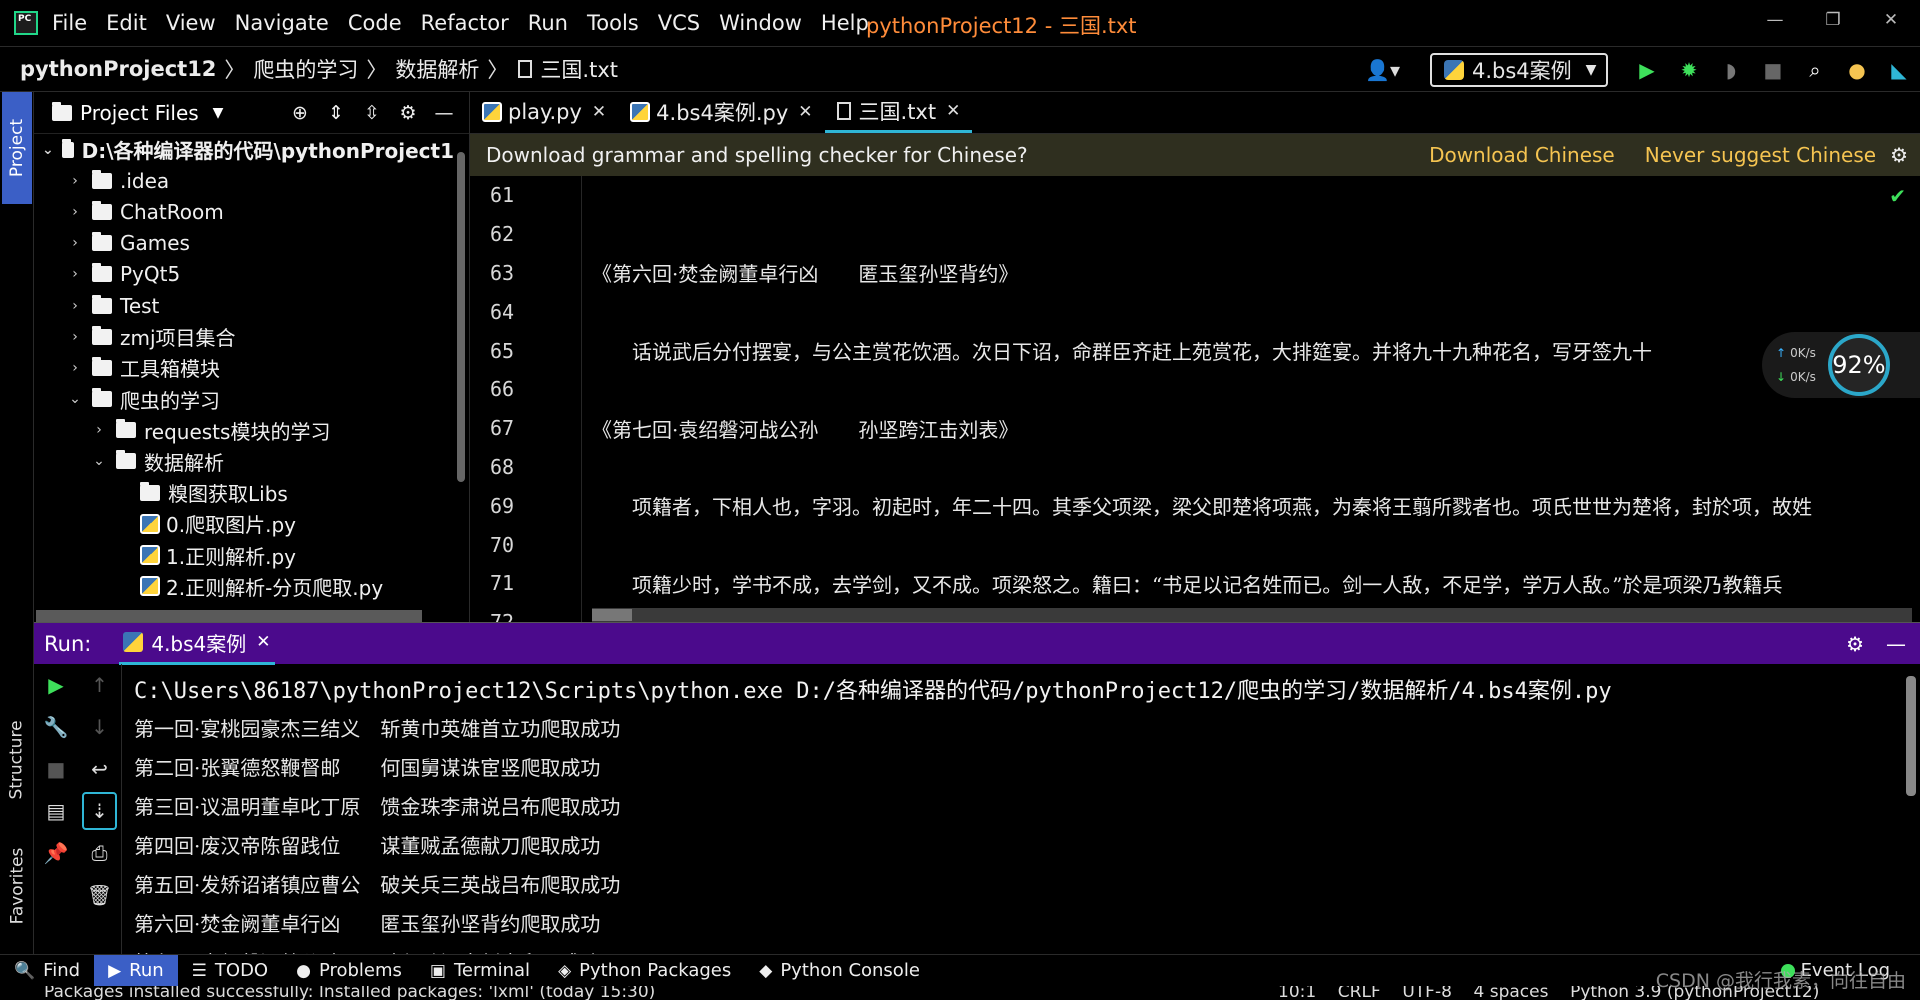  What do you see at coordinates (47, 971) in the screenshot?
I see `tool-window-find: 🔍 Find` at bounding box center [47, 971].